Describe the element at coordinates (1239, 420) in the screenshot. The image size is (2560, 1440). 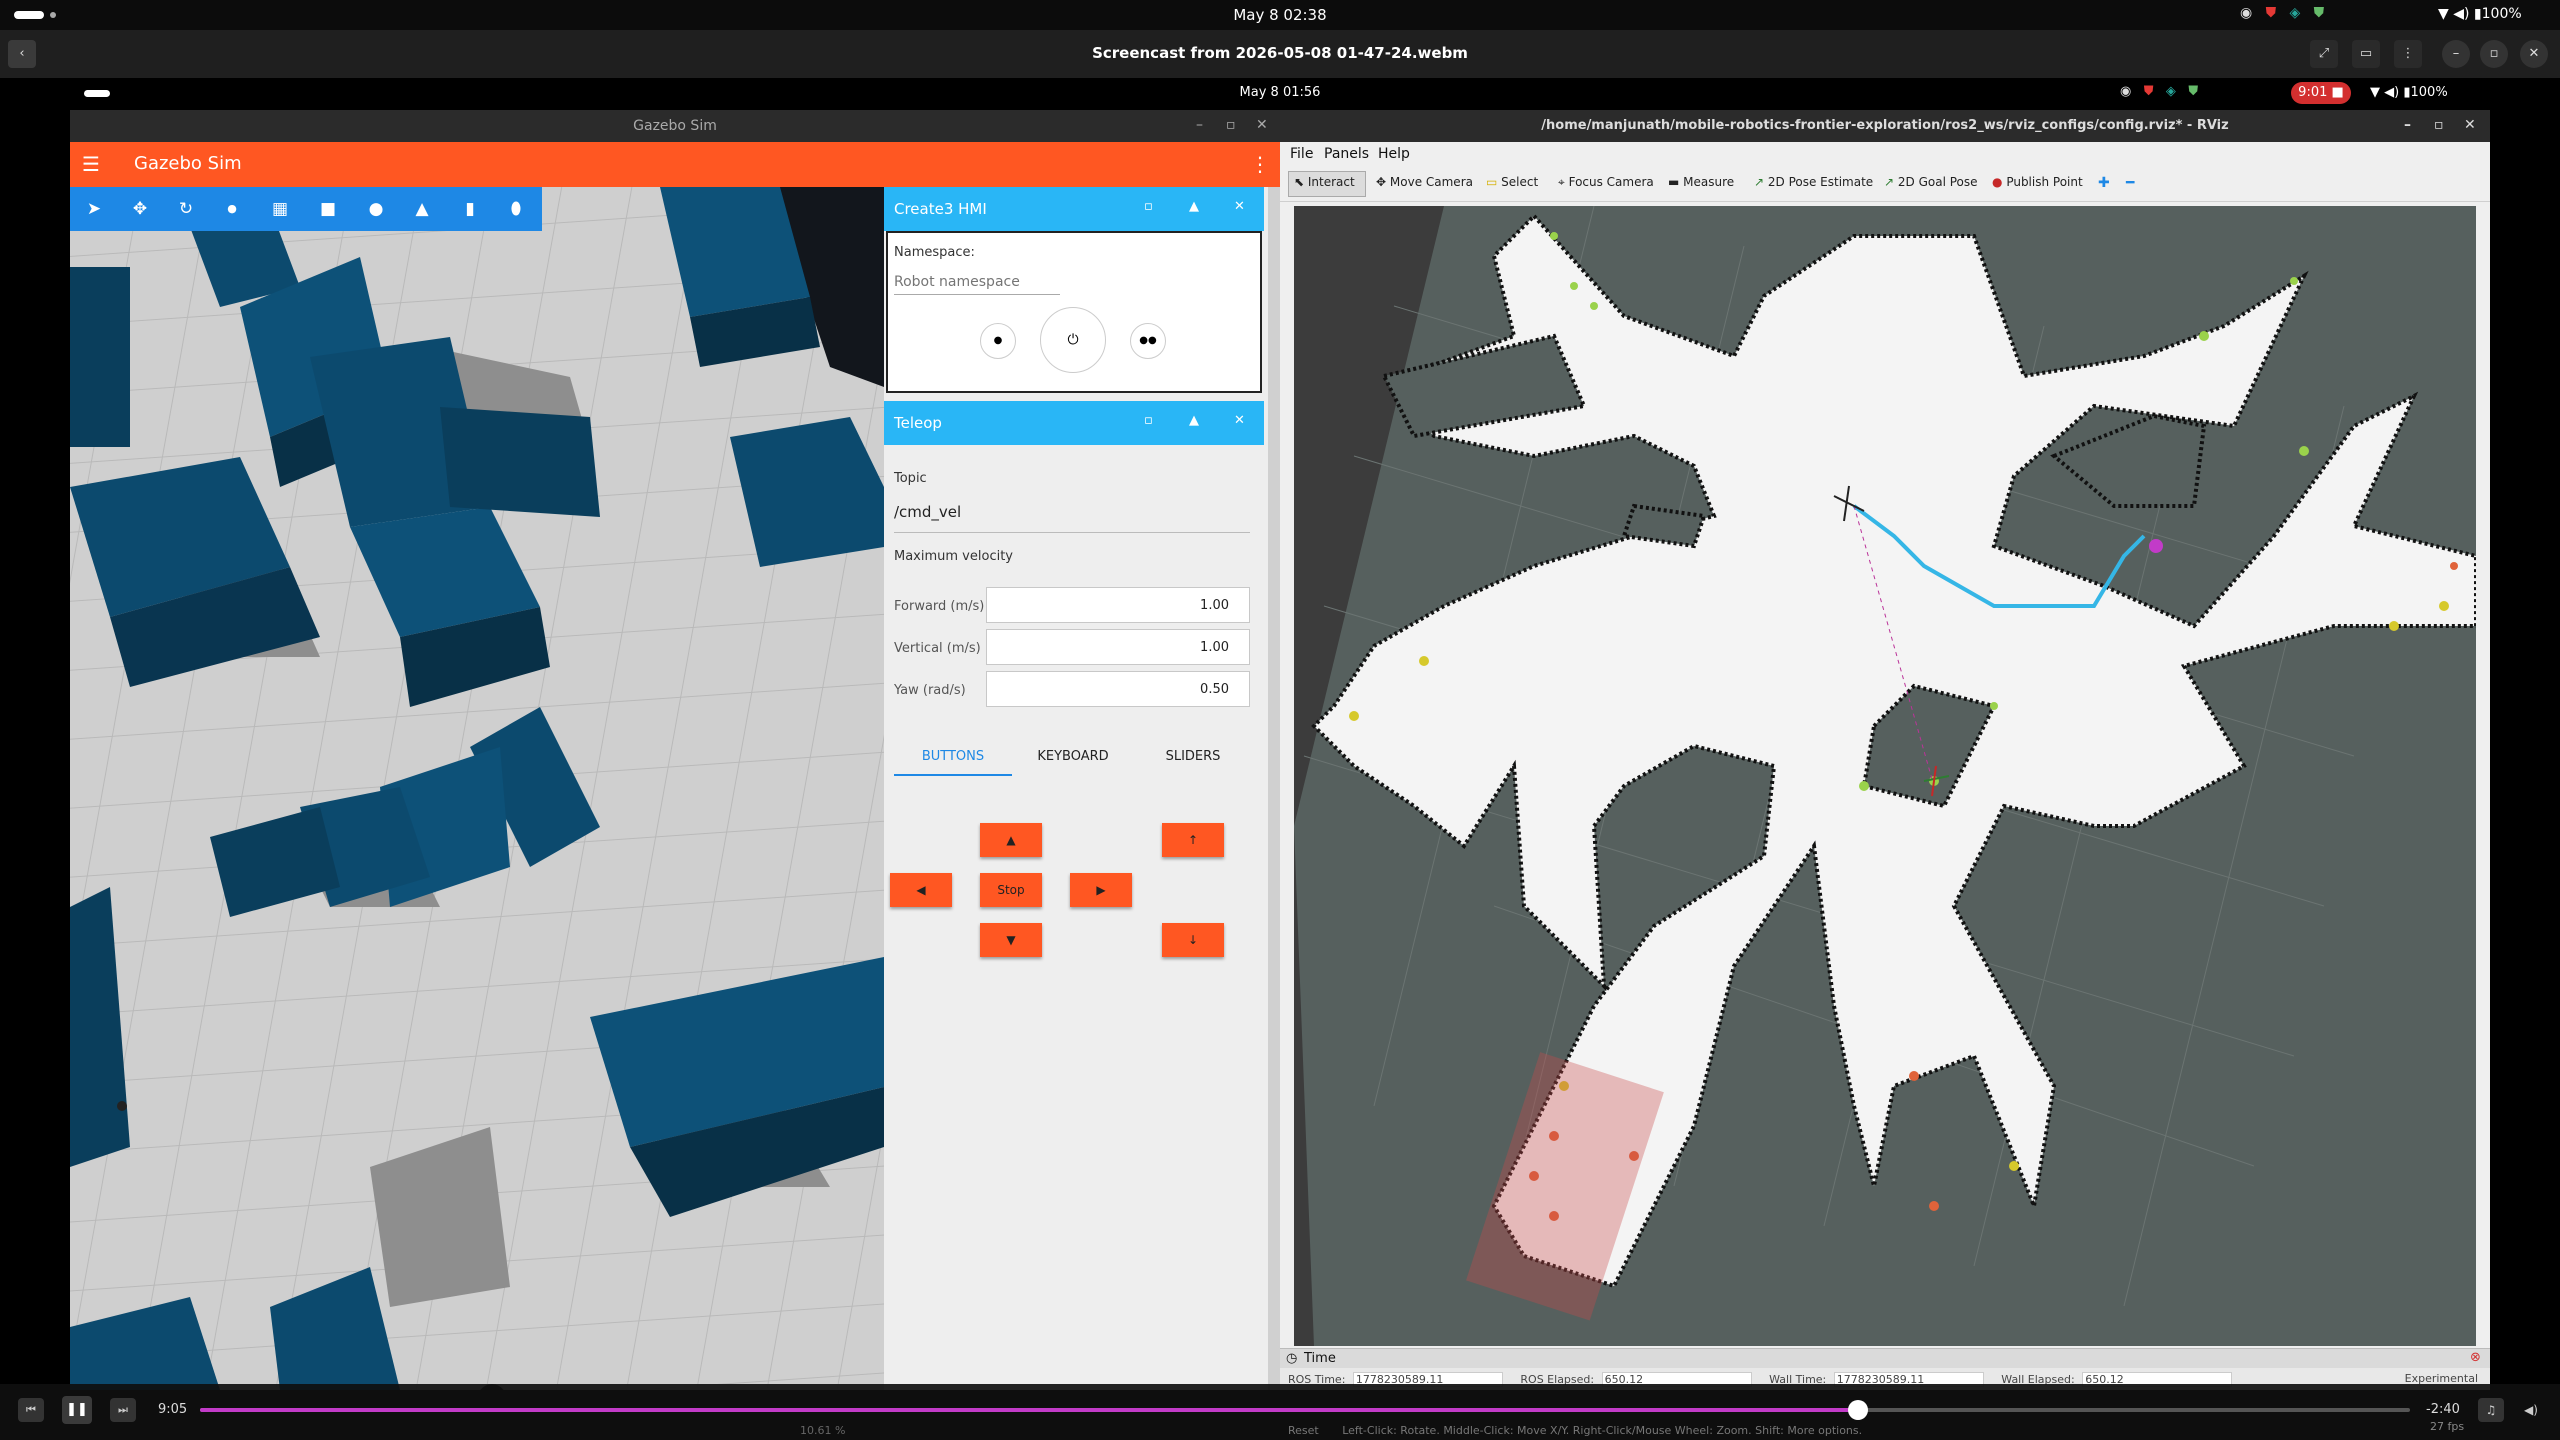
I see `teleop-close-icon: ✕` at that location.